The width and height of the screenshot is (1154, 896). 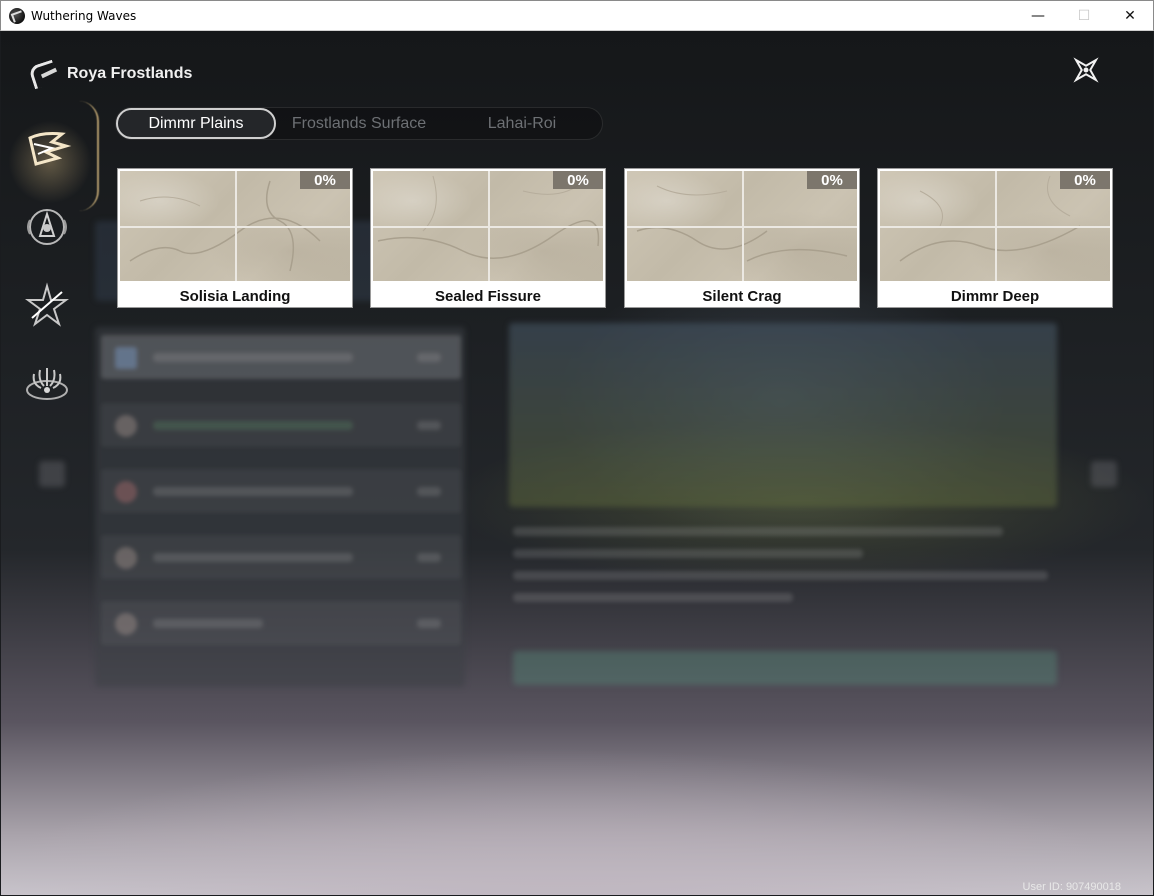 What do you see at coordinates (1104, 474) in the screenshot?
I see `background-right-arrow` at bounding box center [1104, 474].